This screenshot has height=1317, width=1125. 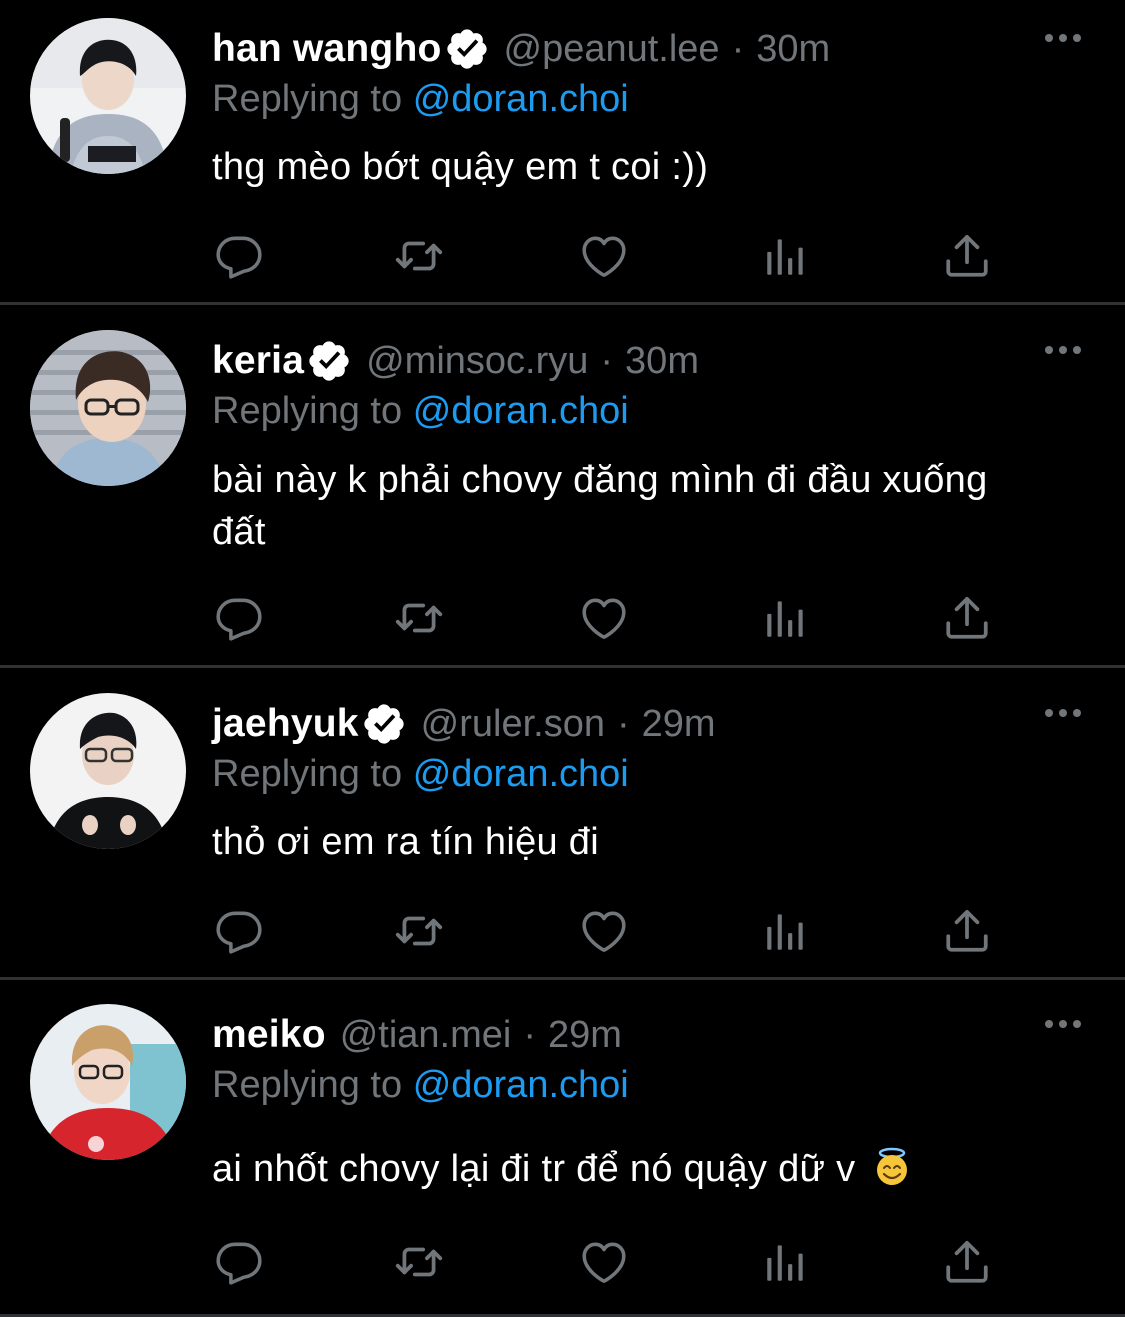 What do you see at coordinates (269, 1035) in the screenshot?
I see `display-name: meiko` at bounding box center [269, 1035].